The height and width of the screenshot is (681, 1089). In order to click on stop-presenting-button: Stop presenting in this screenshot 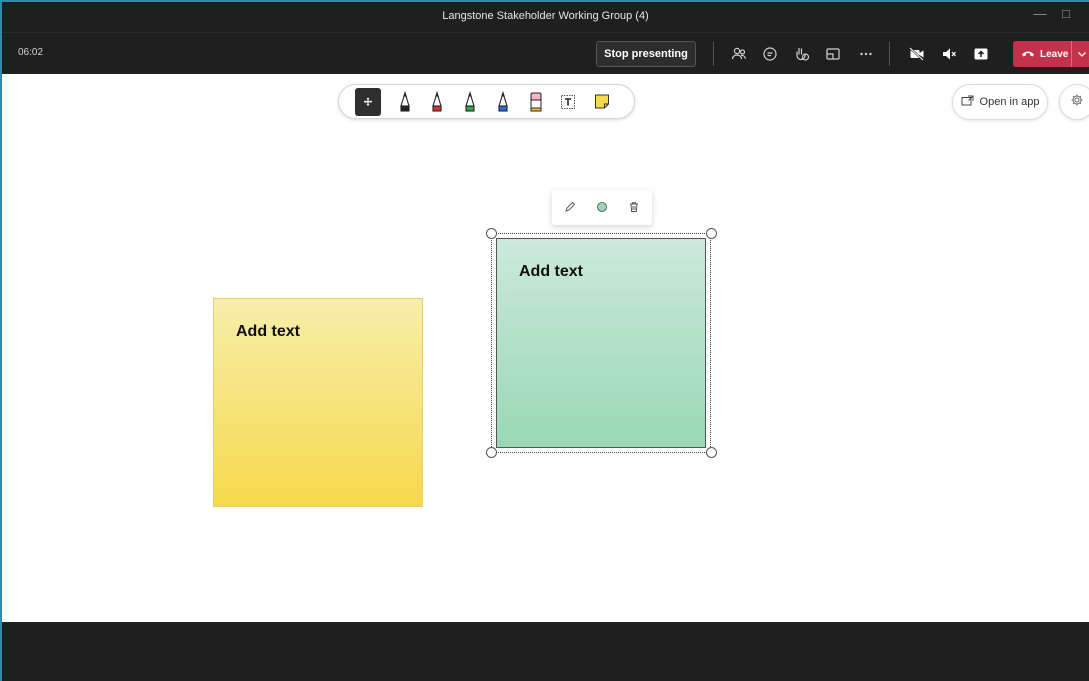, I will do `click(646, 54)`.